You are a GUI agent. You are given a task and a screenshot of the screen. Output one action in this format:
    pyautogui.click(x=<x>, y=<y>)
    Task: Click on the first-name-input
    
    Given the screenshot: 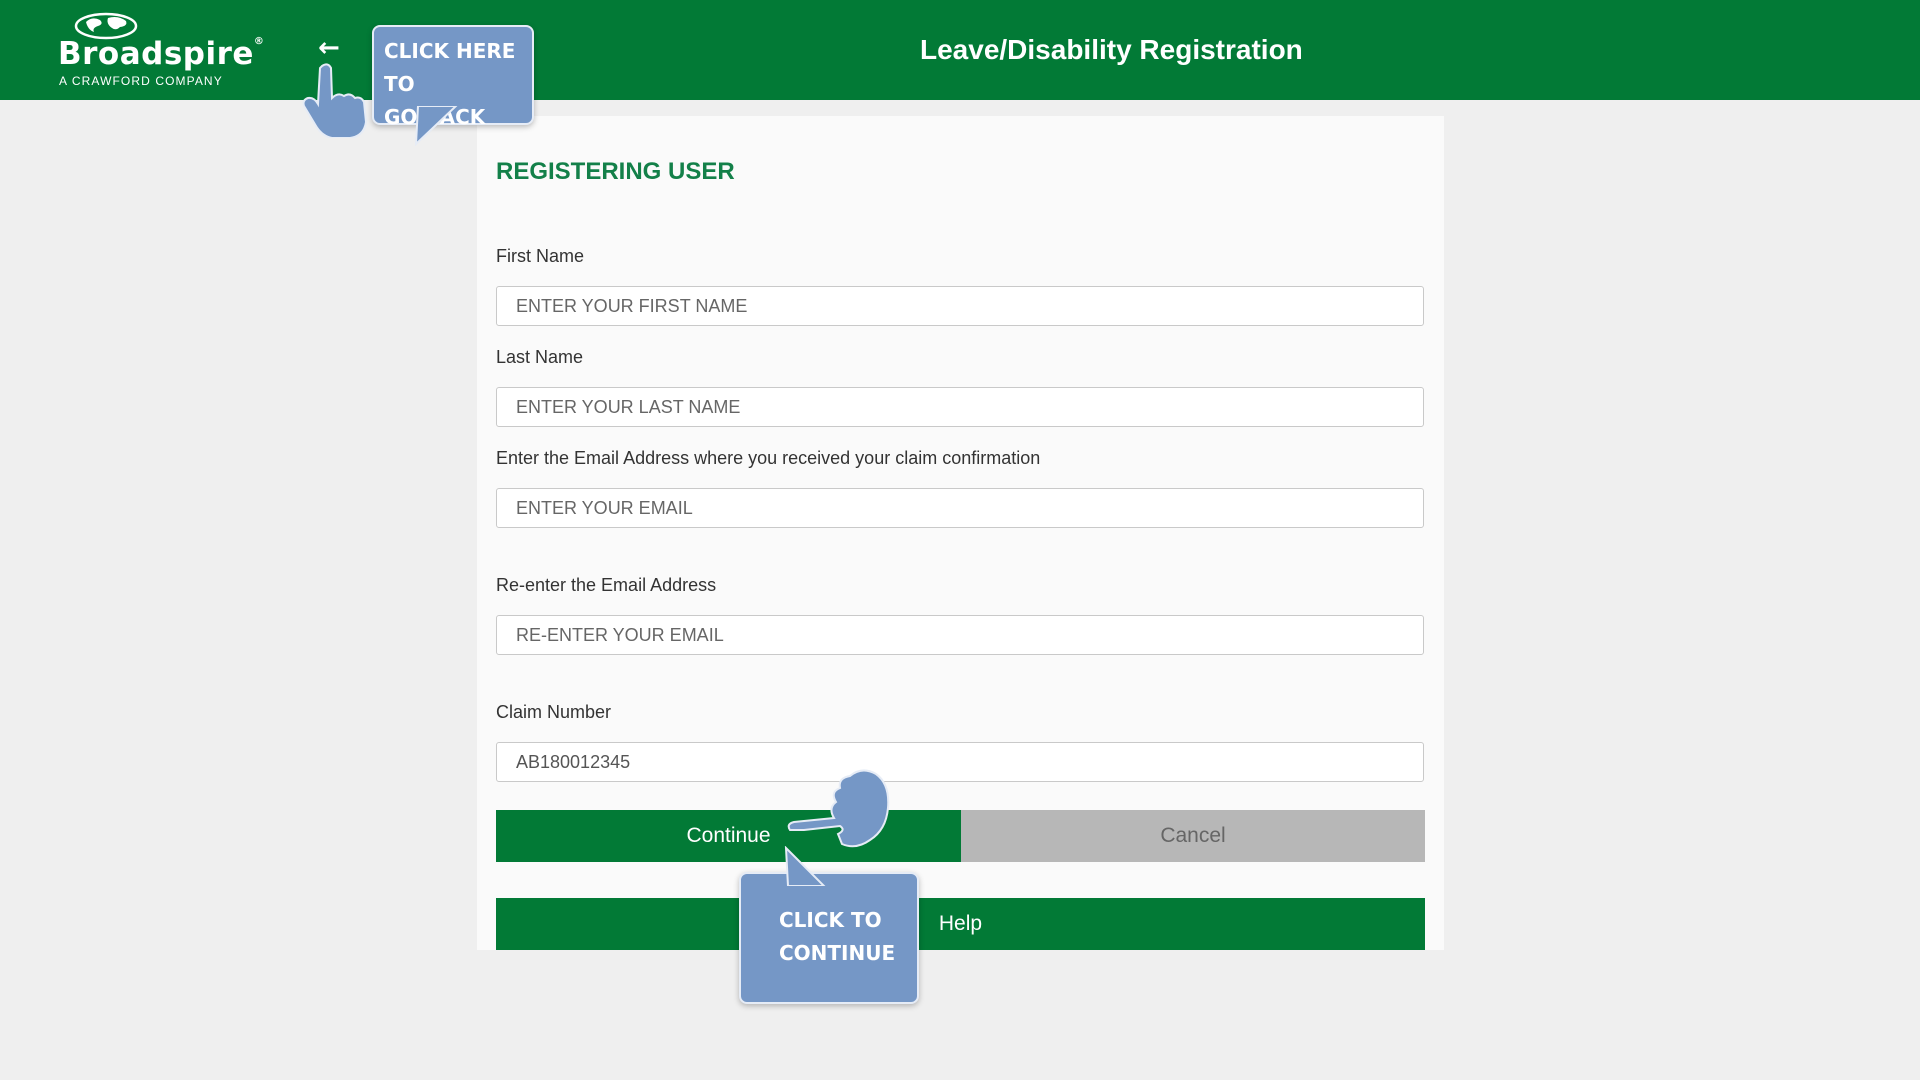 What is the action you would take?
    pyautogui.click(x=960, y=306)
    